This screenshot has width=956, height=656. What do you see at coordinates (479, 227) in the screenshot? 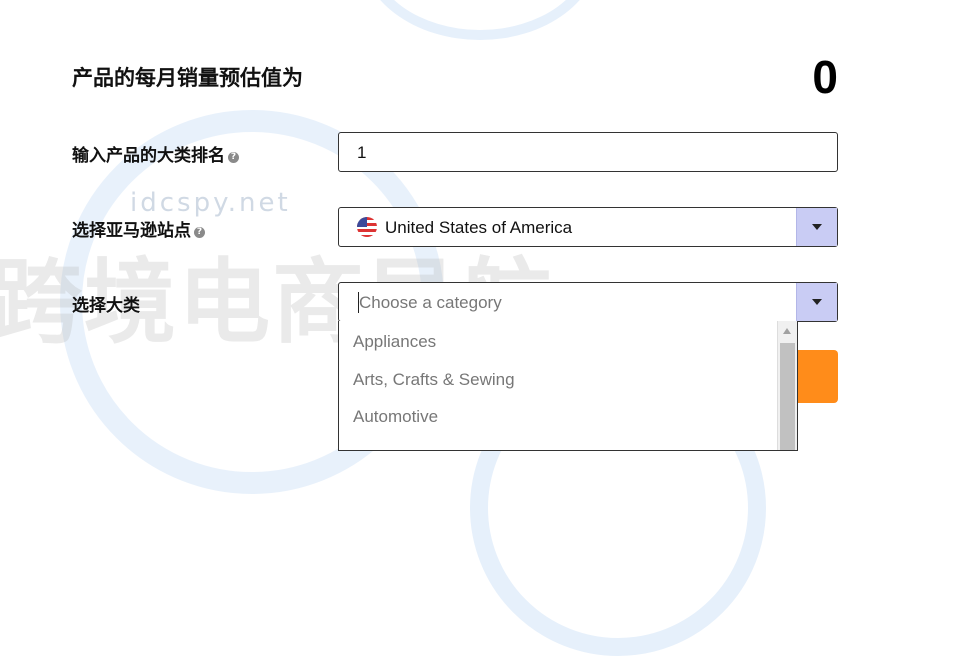
I see `marketplace-selected-value: United States of America` at bounding box center [479, 227].